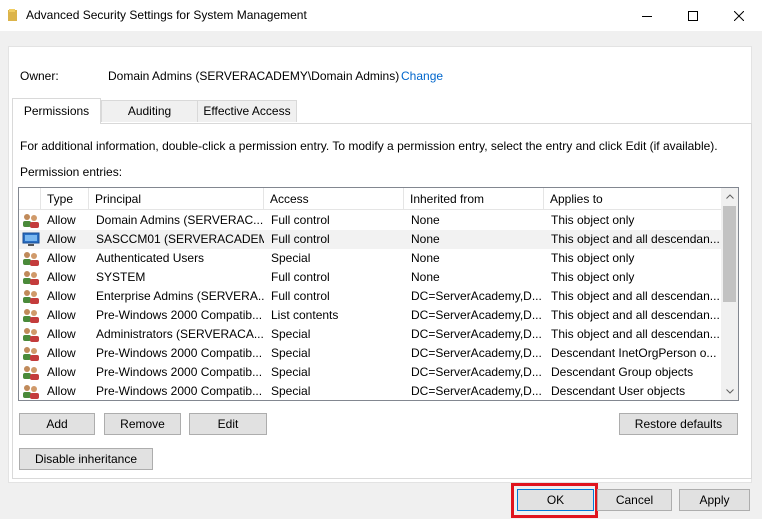  What do you see at coordinates (474, 199) in the screenshot?
I see `column-header-inherited-from: Inherited from` at bounding box center [474, 199].